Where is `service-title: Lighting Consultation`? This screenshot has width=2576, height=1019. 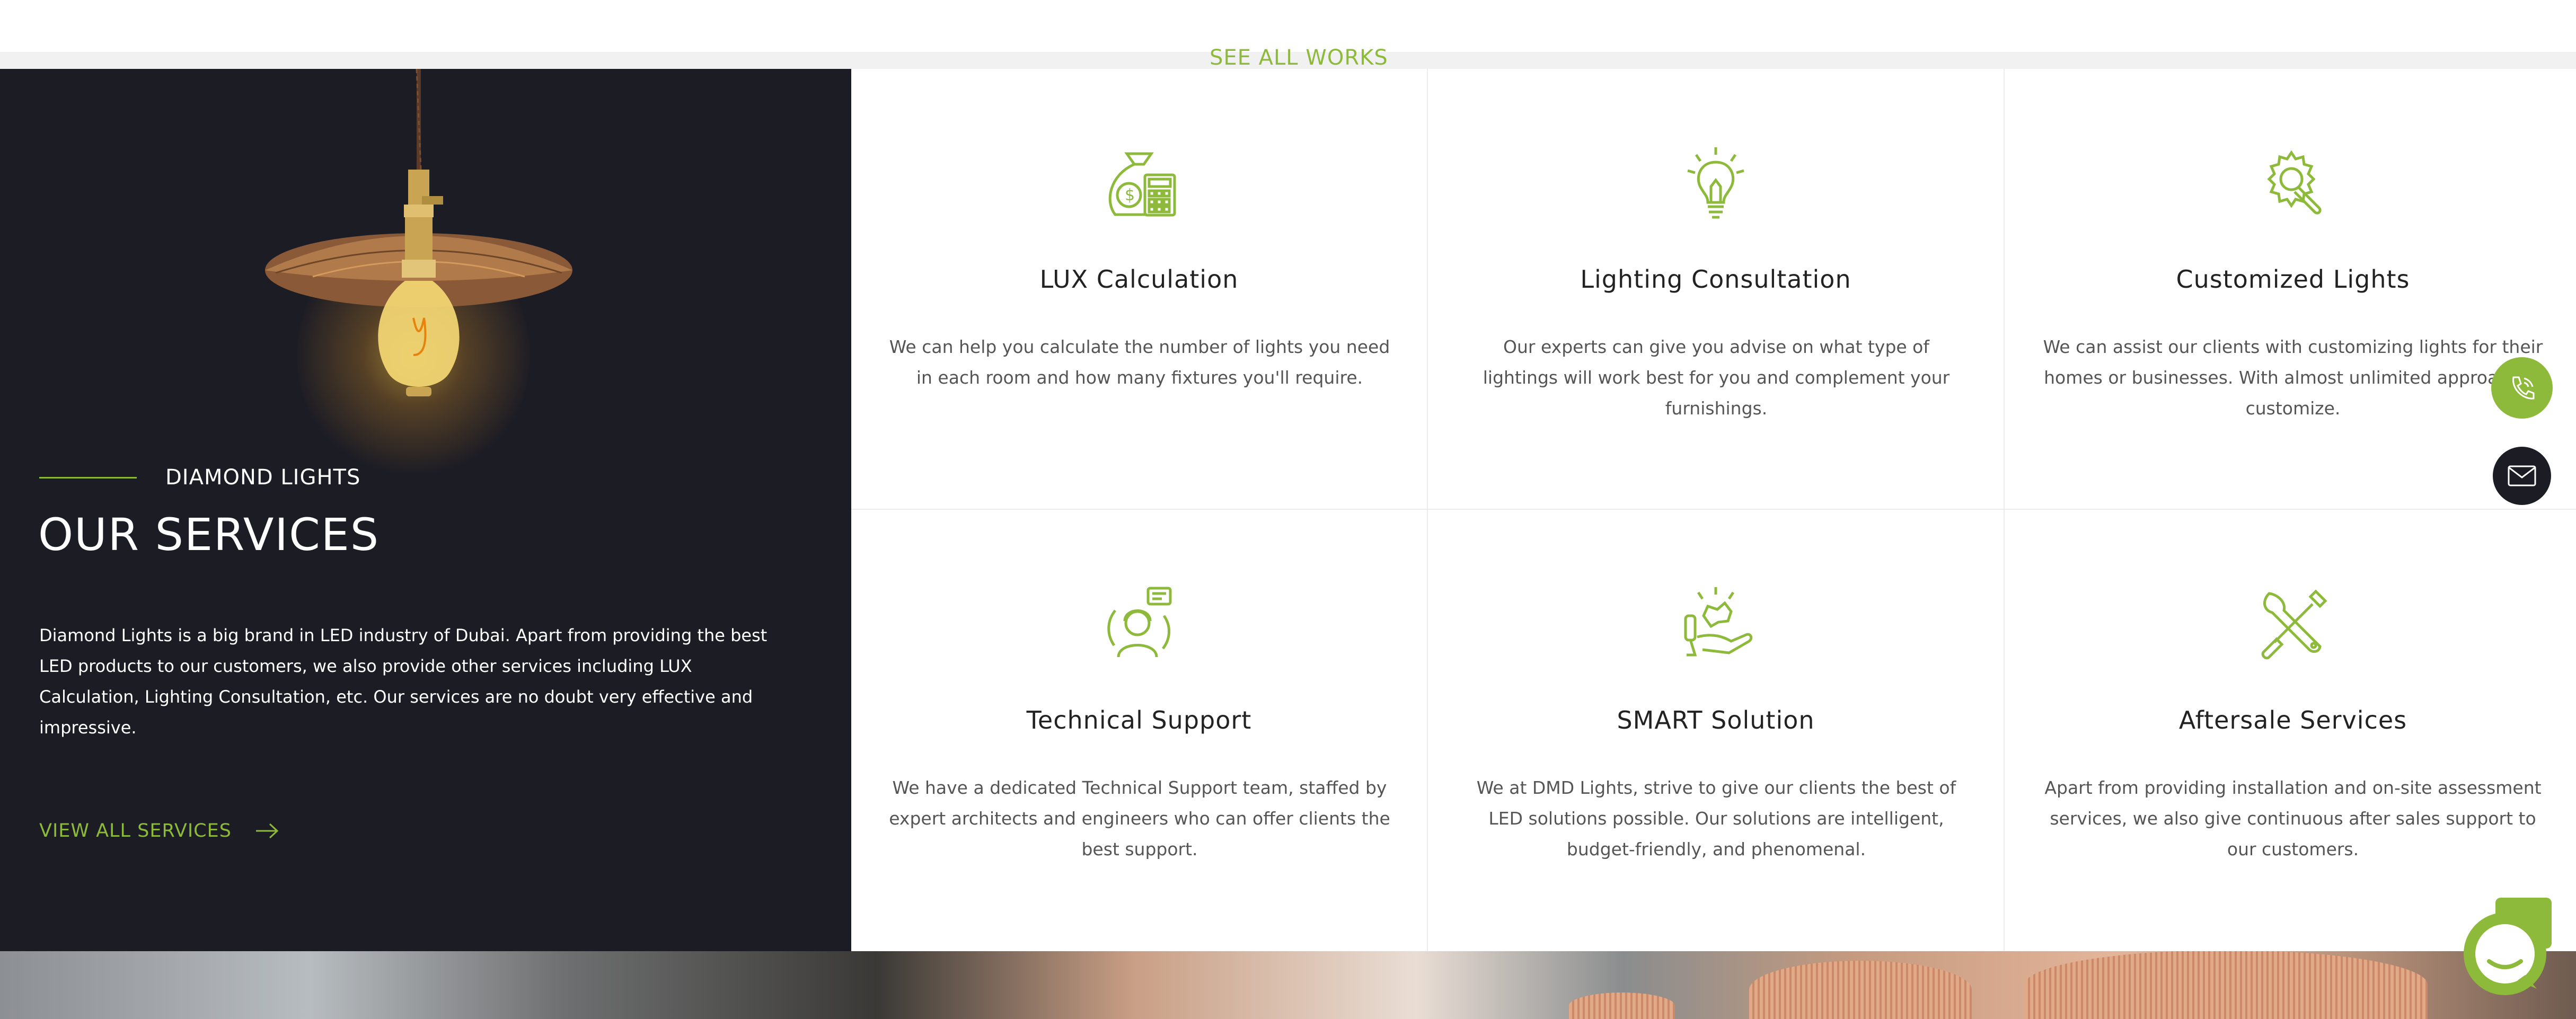 service-title: Lighting Consultation is located at coordinates (1715, 279).